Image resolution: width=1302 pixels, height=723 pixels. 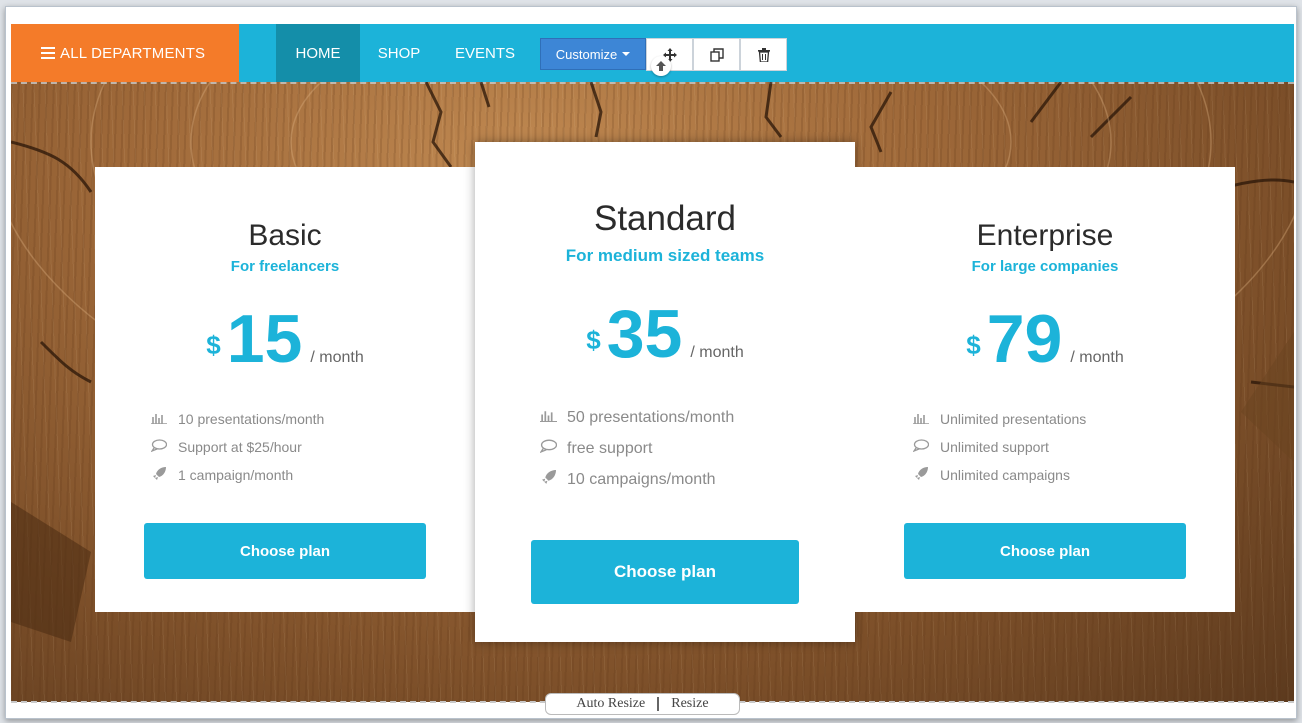 I want to click on price-amount: 79, so click(x=1024, y=339).